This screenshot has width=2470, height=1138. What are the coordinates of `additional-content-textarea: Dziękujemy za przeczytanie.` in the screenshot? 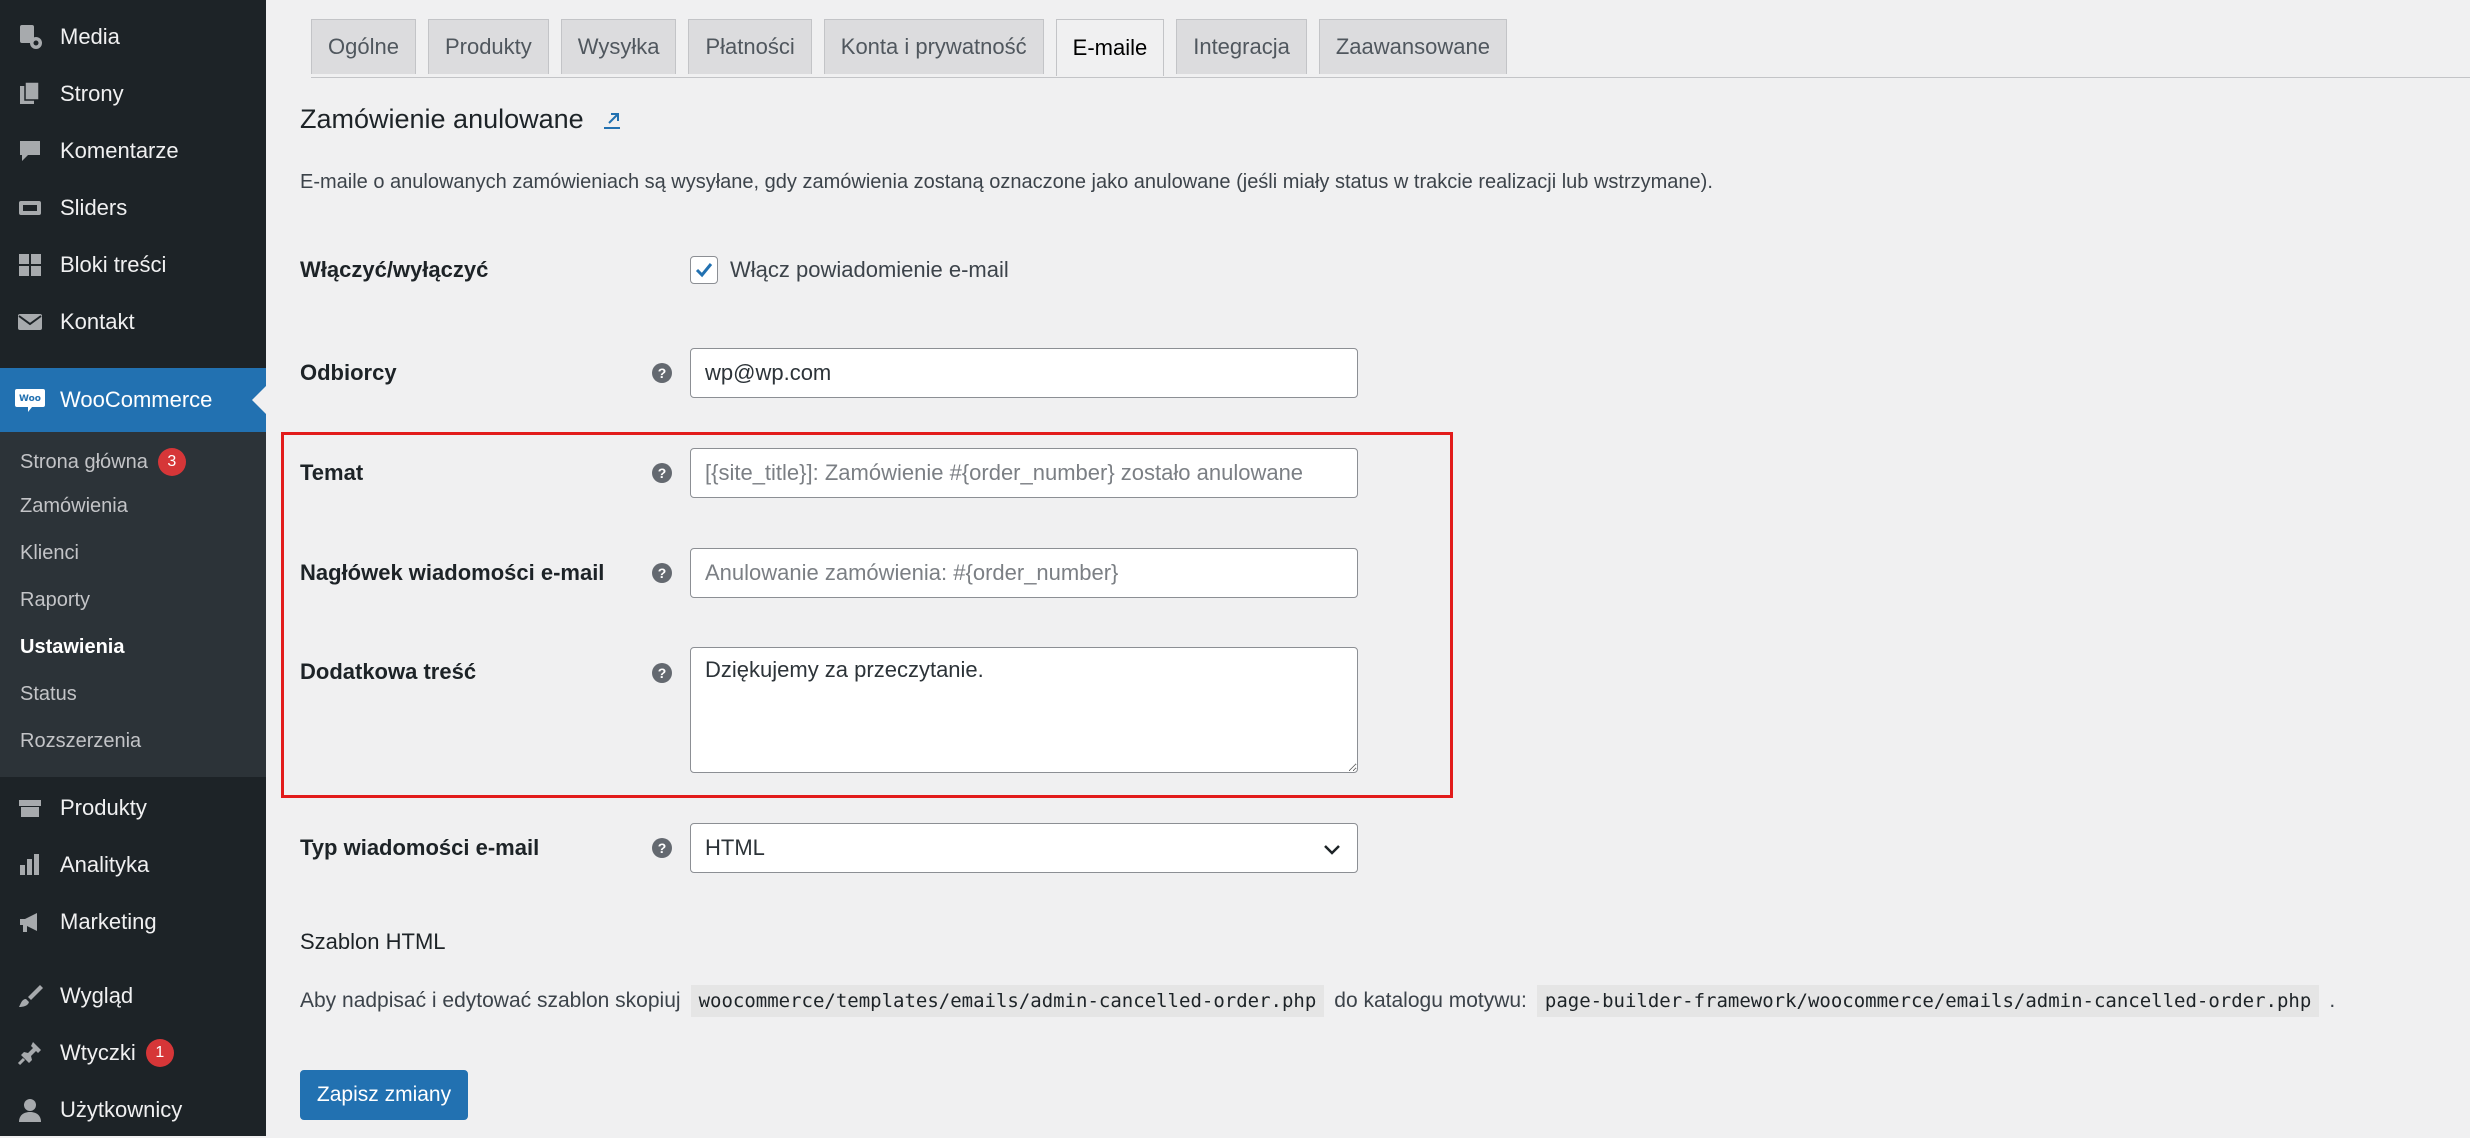 It's located at (1024, 710).